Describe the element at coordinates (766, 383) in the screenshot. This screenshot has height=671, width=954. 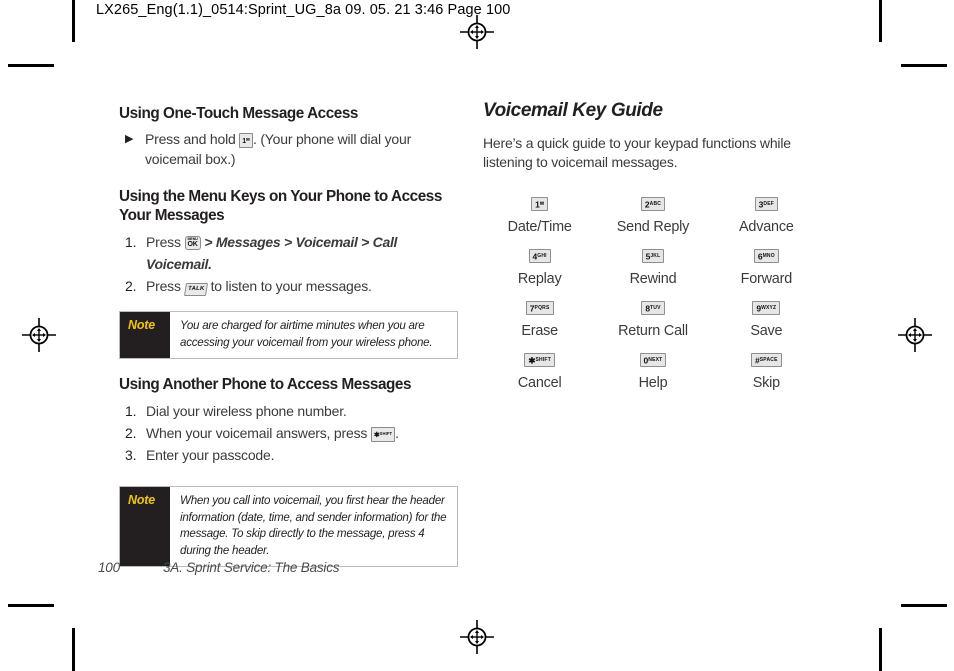
I see `key-function-label: Skip` at that location.